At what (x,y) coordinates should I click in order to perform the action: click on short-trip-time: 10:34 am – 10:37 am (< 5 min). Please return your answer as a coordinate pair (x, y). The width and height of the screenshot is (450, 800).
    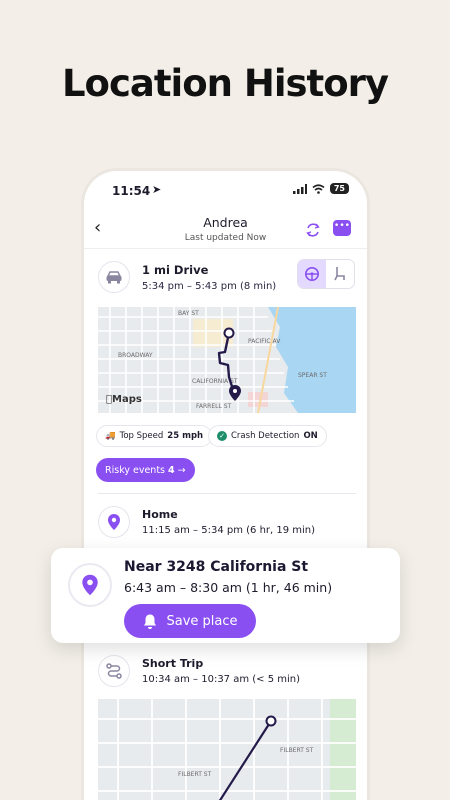
    Looking at the image, I should click on (221, 679).